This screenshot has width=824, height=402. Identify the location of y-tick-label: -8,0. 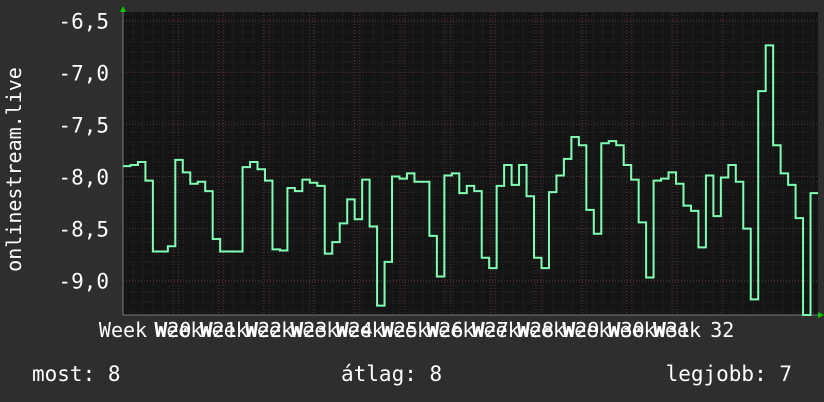
(83, 178).